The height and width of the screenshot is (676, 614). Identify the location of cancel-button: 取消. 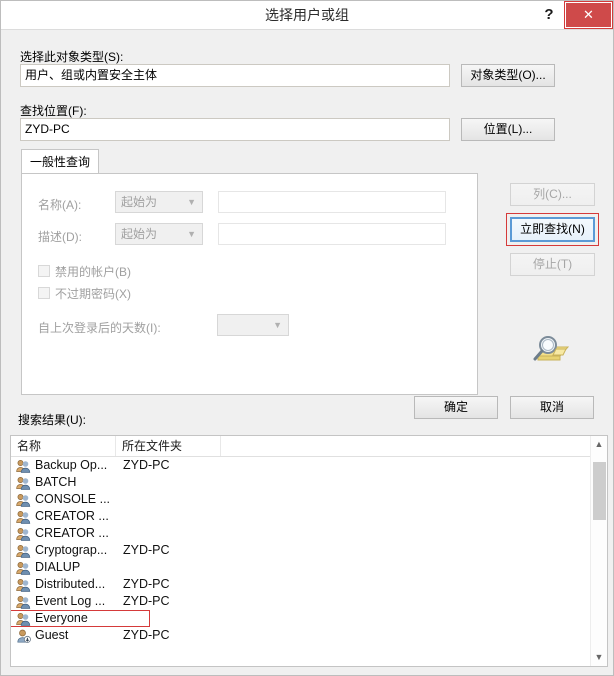
(552, 407).